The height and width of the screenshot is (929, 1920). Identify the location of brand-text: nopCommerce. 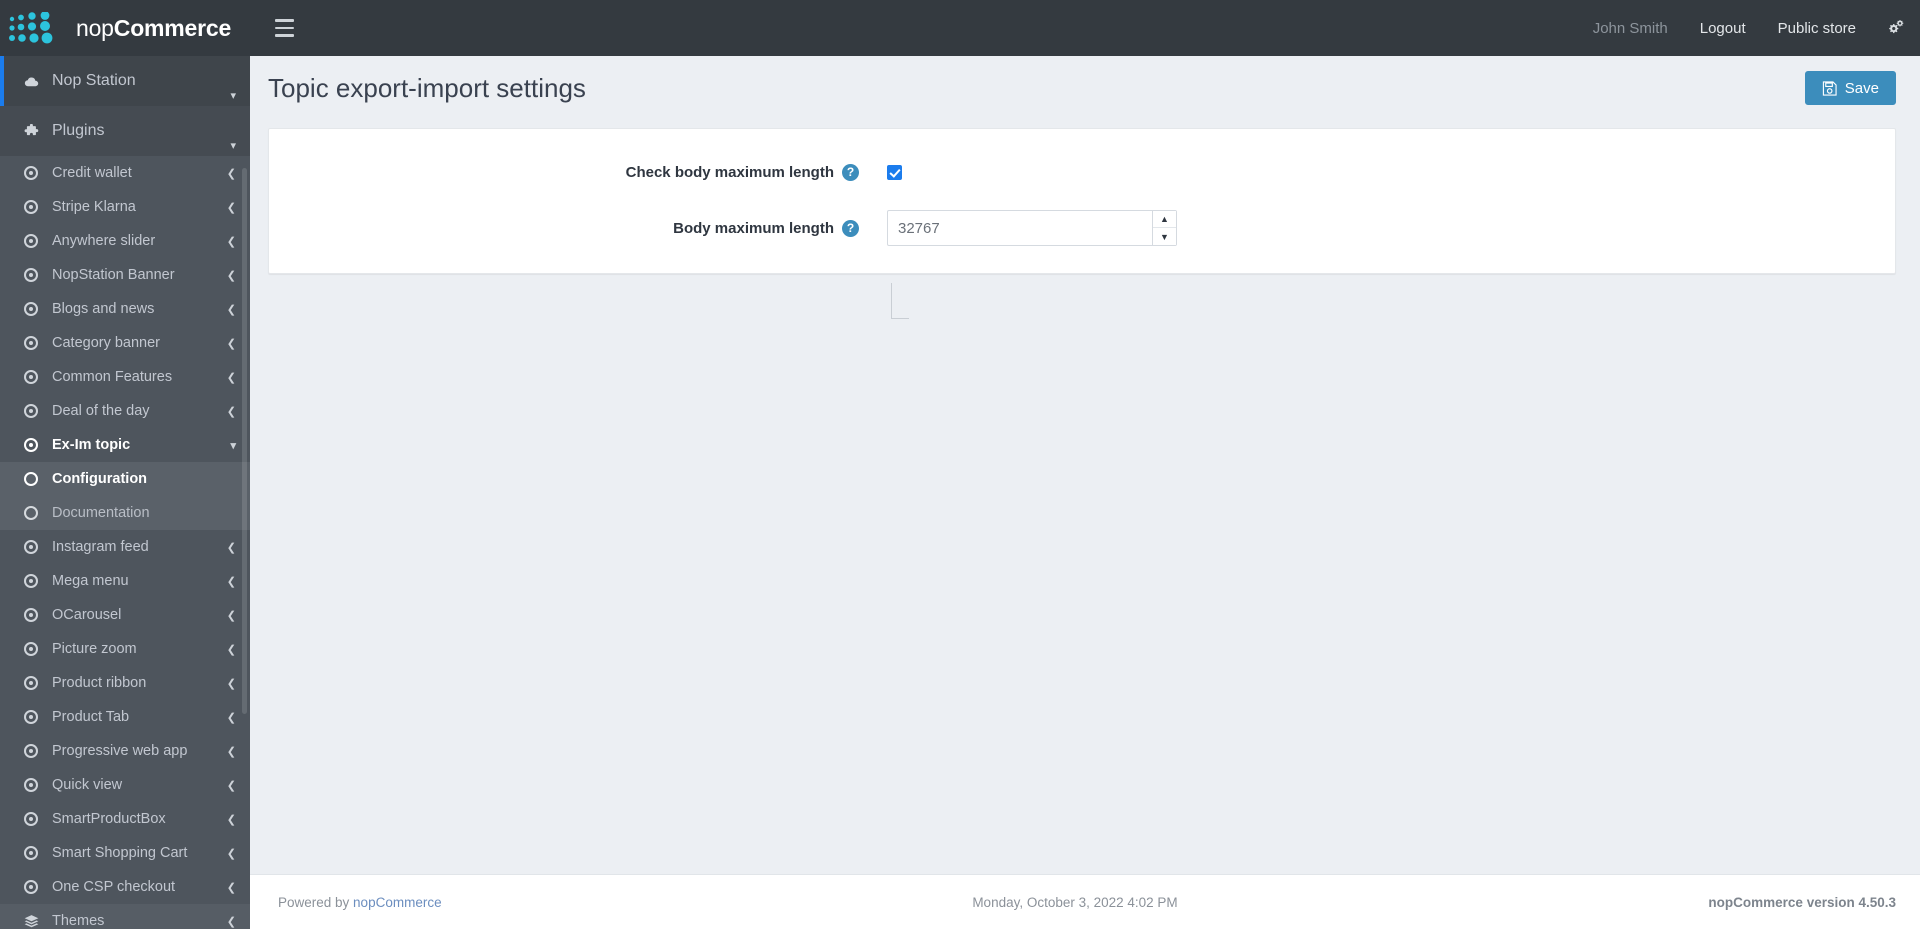
(153, 28).